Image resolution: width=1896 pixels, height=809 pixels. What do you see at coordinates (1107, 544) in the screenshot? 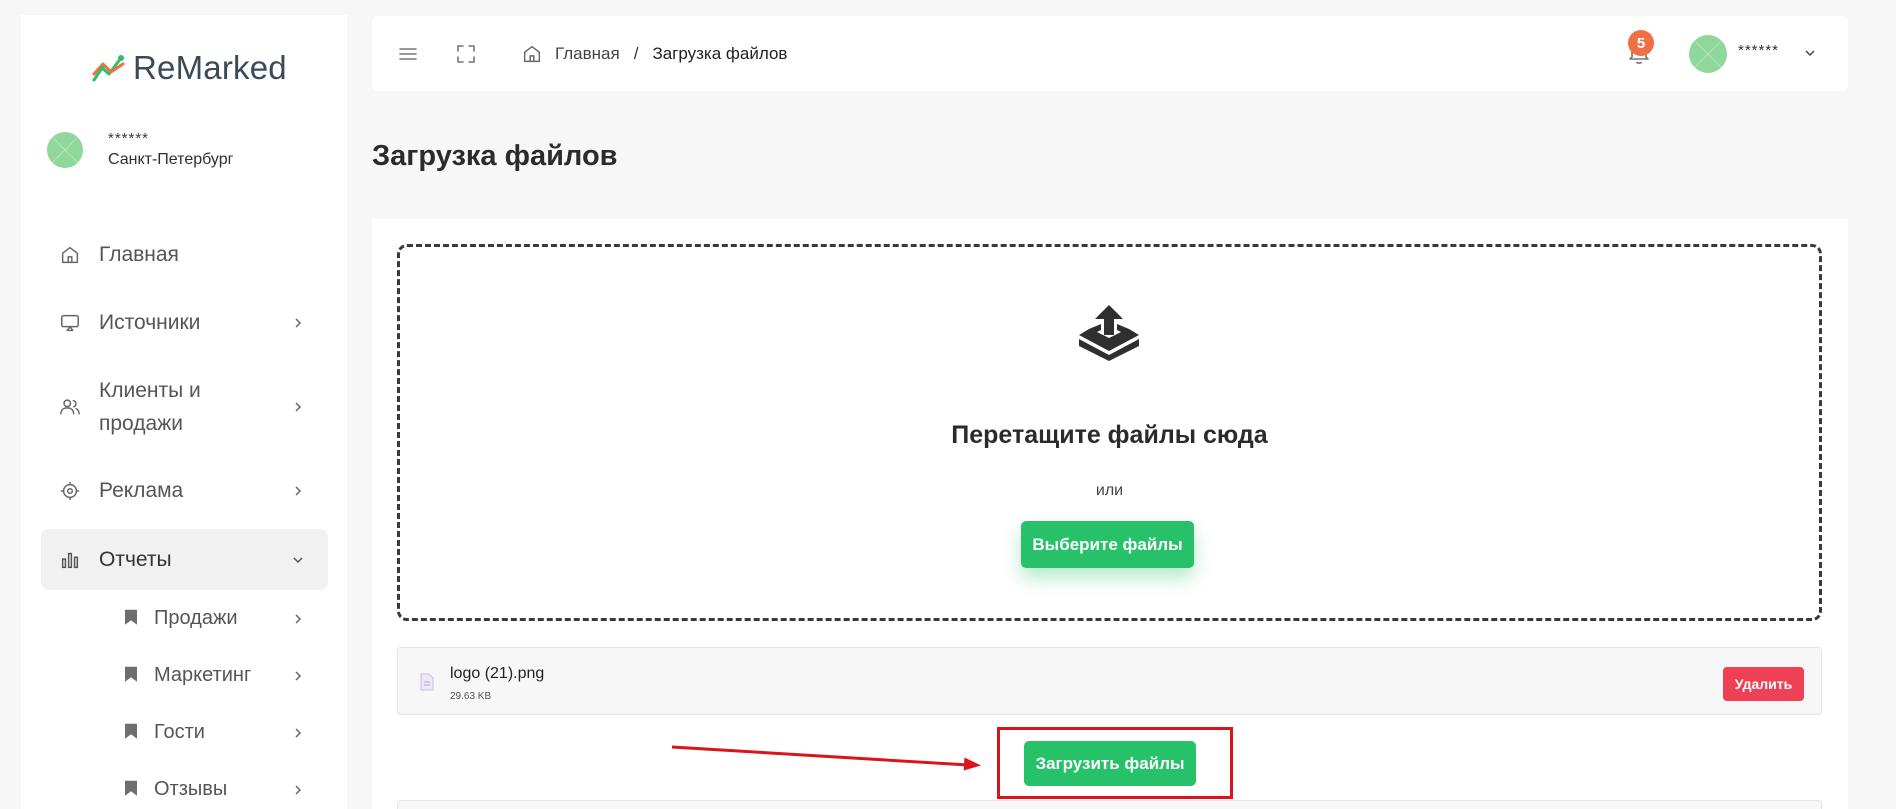
I see `select-files-button: Выберите файлы` at bounding box center [1107, 544].